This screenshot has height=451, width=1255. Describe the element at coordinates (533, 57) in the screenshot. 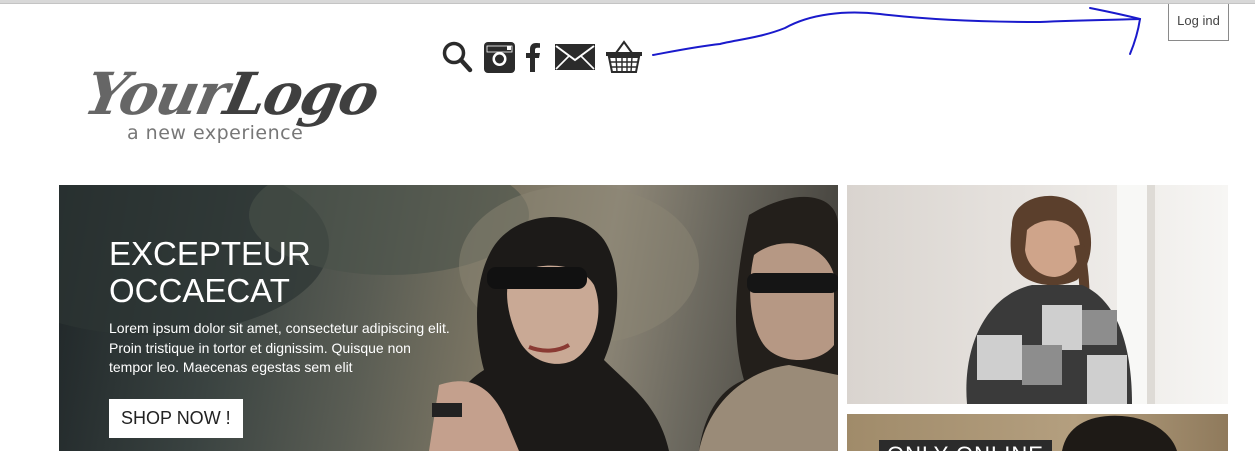

I see `facebook-icon` at that location.